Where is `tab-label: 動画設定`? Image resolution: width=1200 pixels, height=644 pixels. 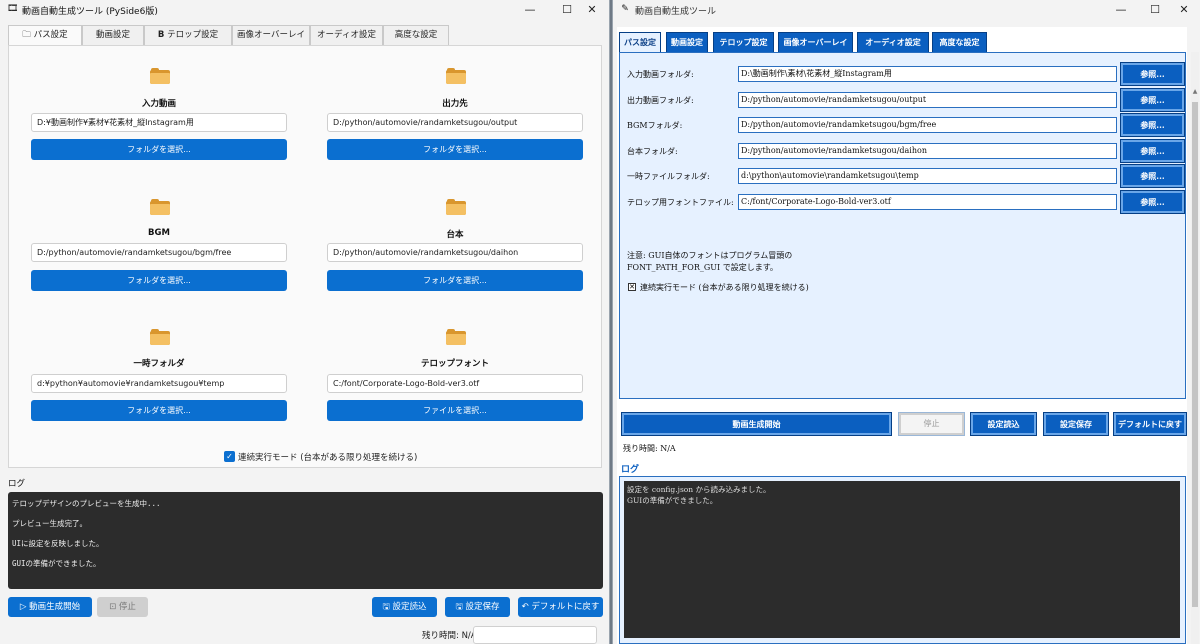 tab-label: 動画設定 is located at coordinates (112, 35).